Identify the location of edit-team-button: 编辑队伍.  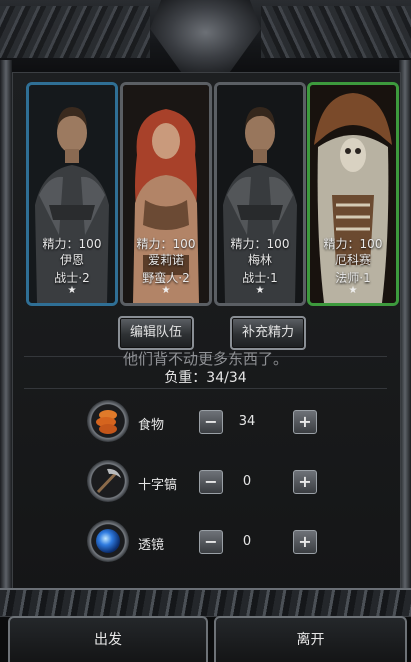
(156, 333).